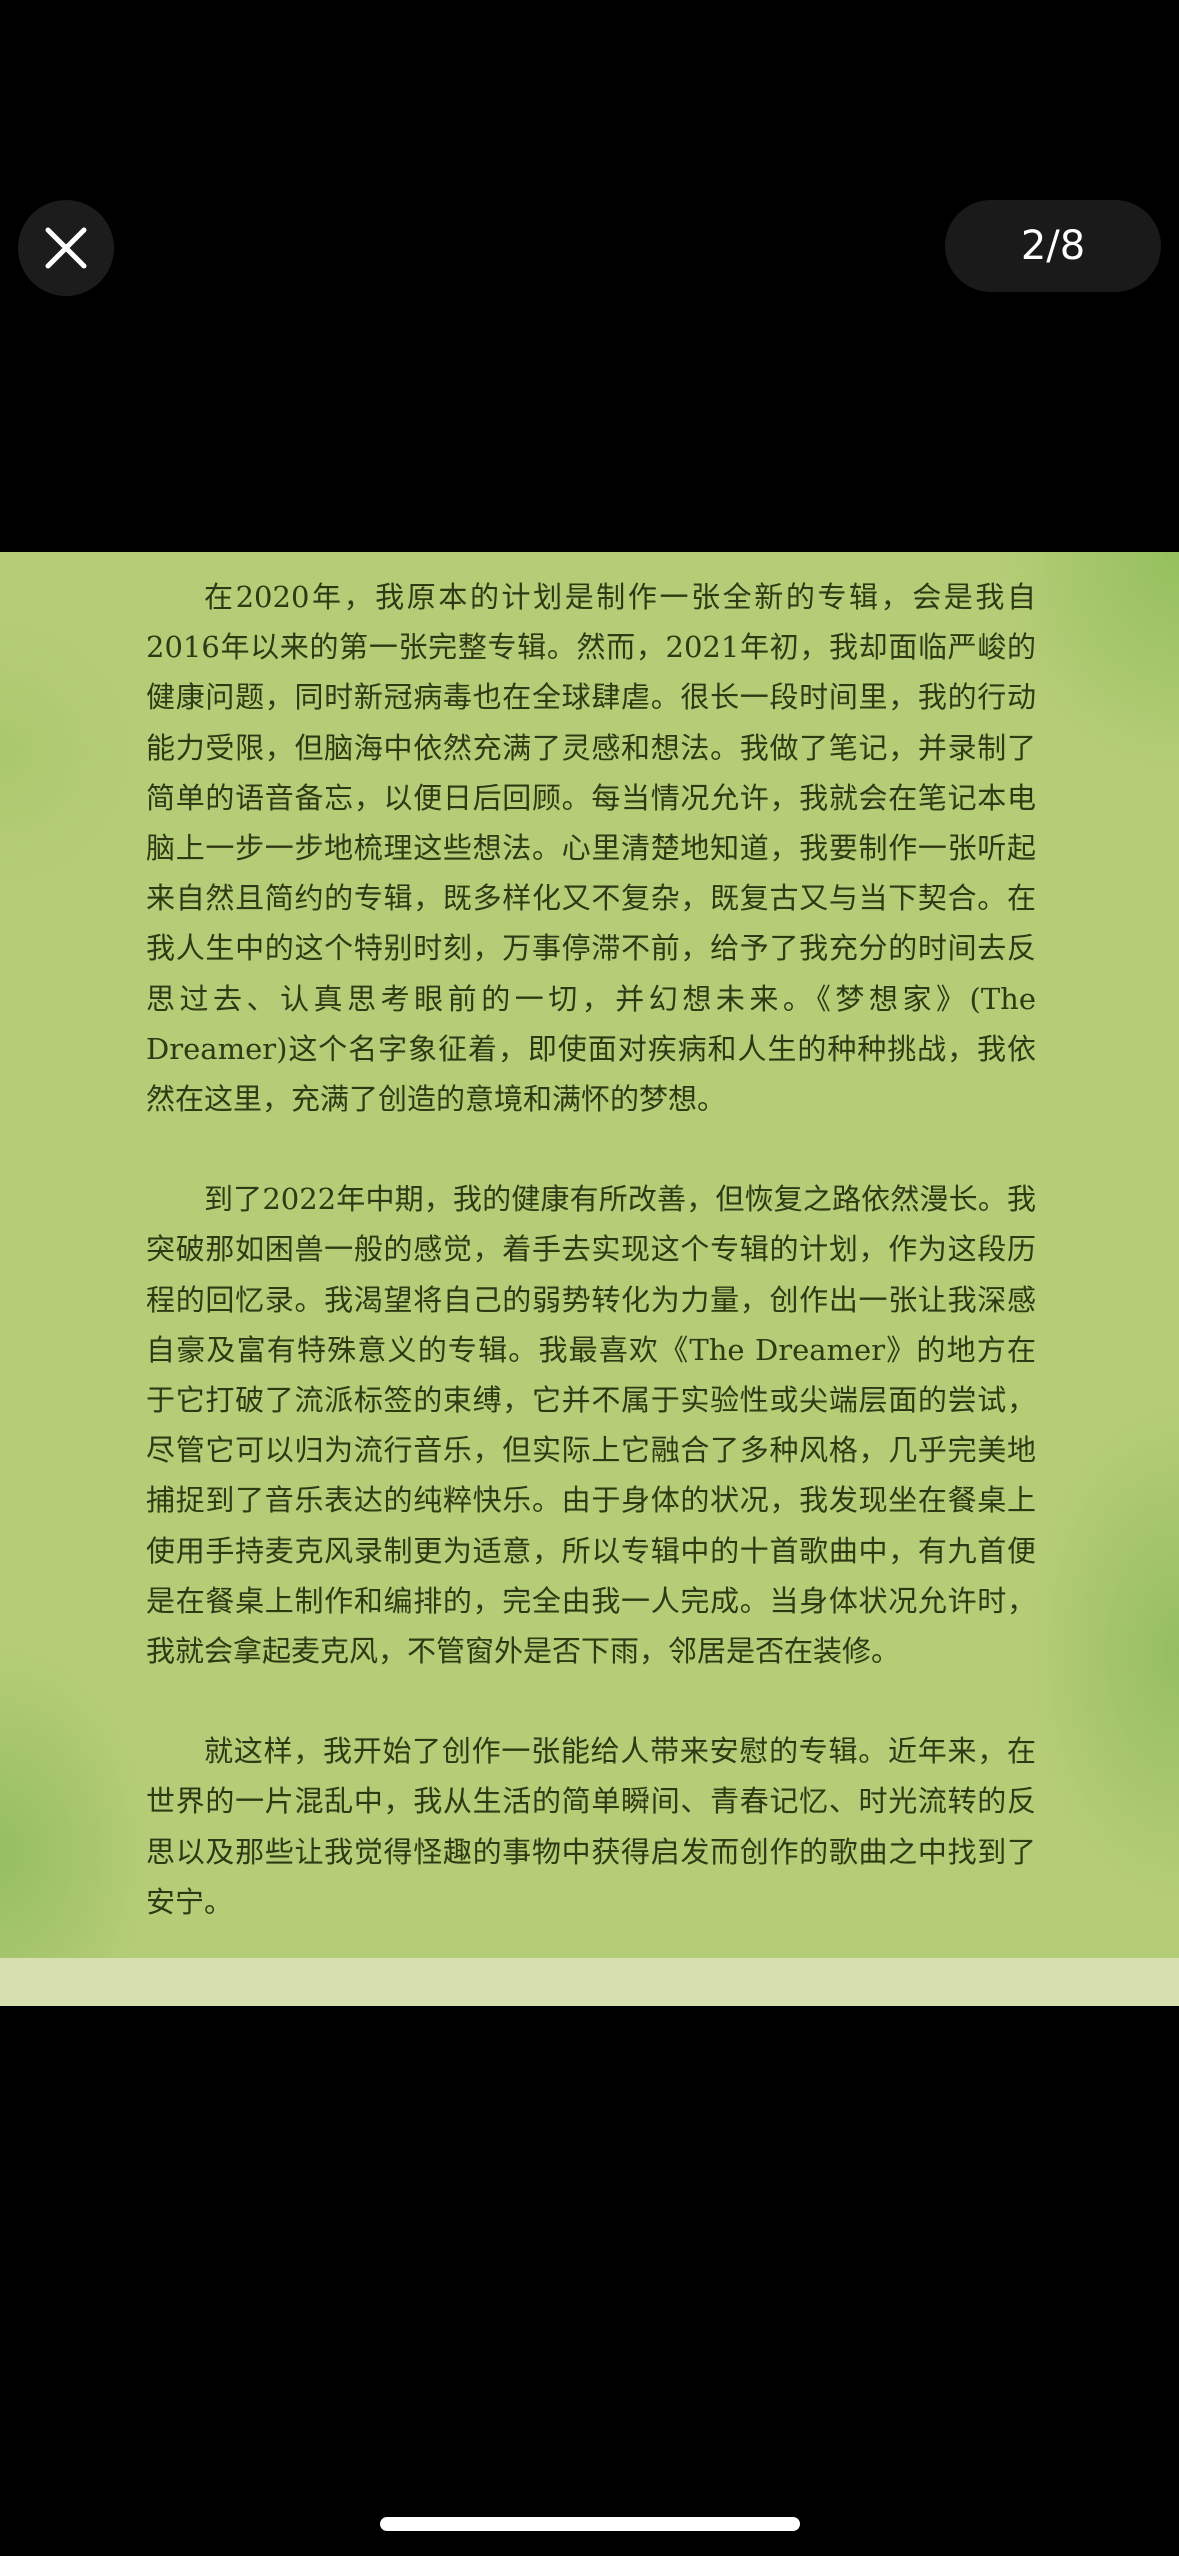  I want to click on image-bottom-band, so click(589, 1982).